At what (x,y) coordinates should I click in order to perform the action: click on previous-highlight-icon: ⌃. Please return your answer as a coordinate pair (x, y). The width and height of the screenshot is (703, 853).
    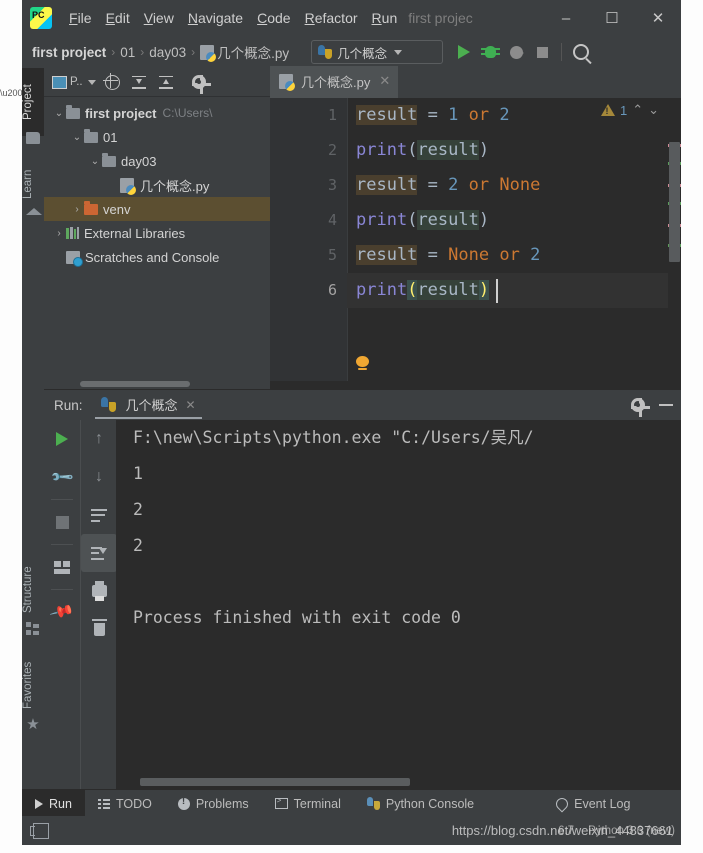
    Looking at the image, I should click on (637, 110).